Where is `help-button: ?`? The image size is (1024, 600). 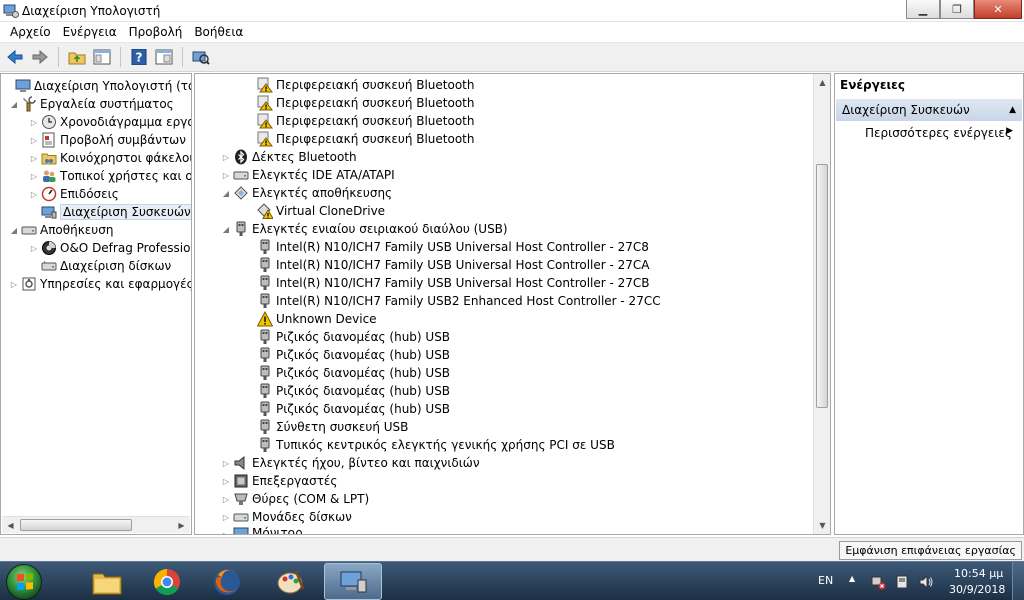 help-button: ? is located at coordinates (139, 57).